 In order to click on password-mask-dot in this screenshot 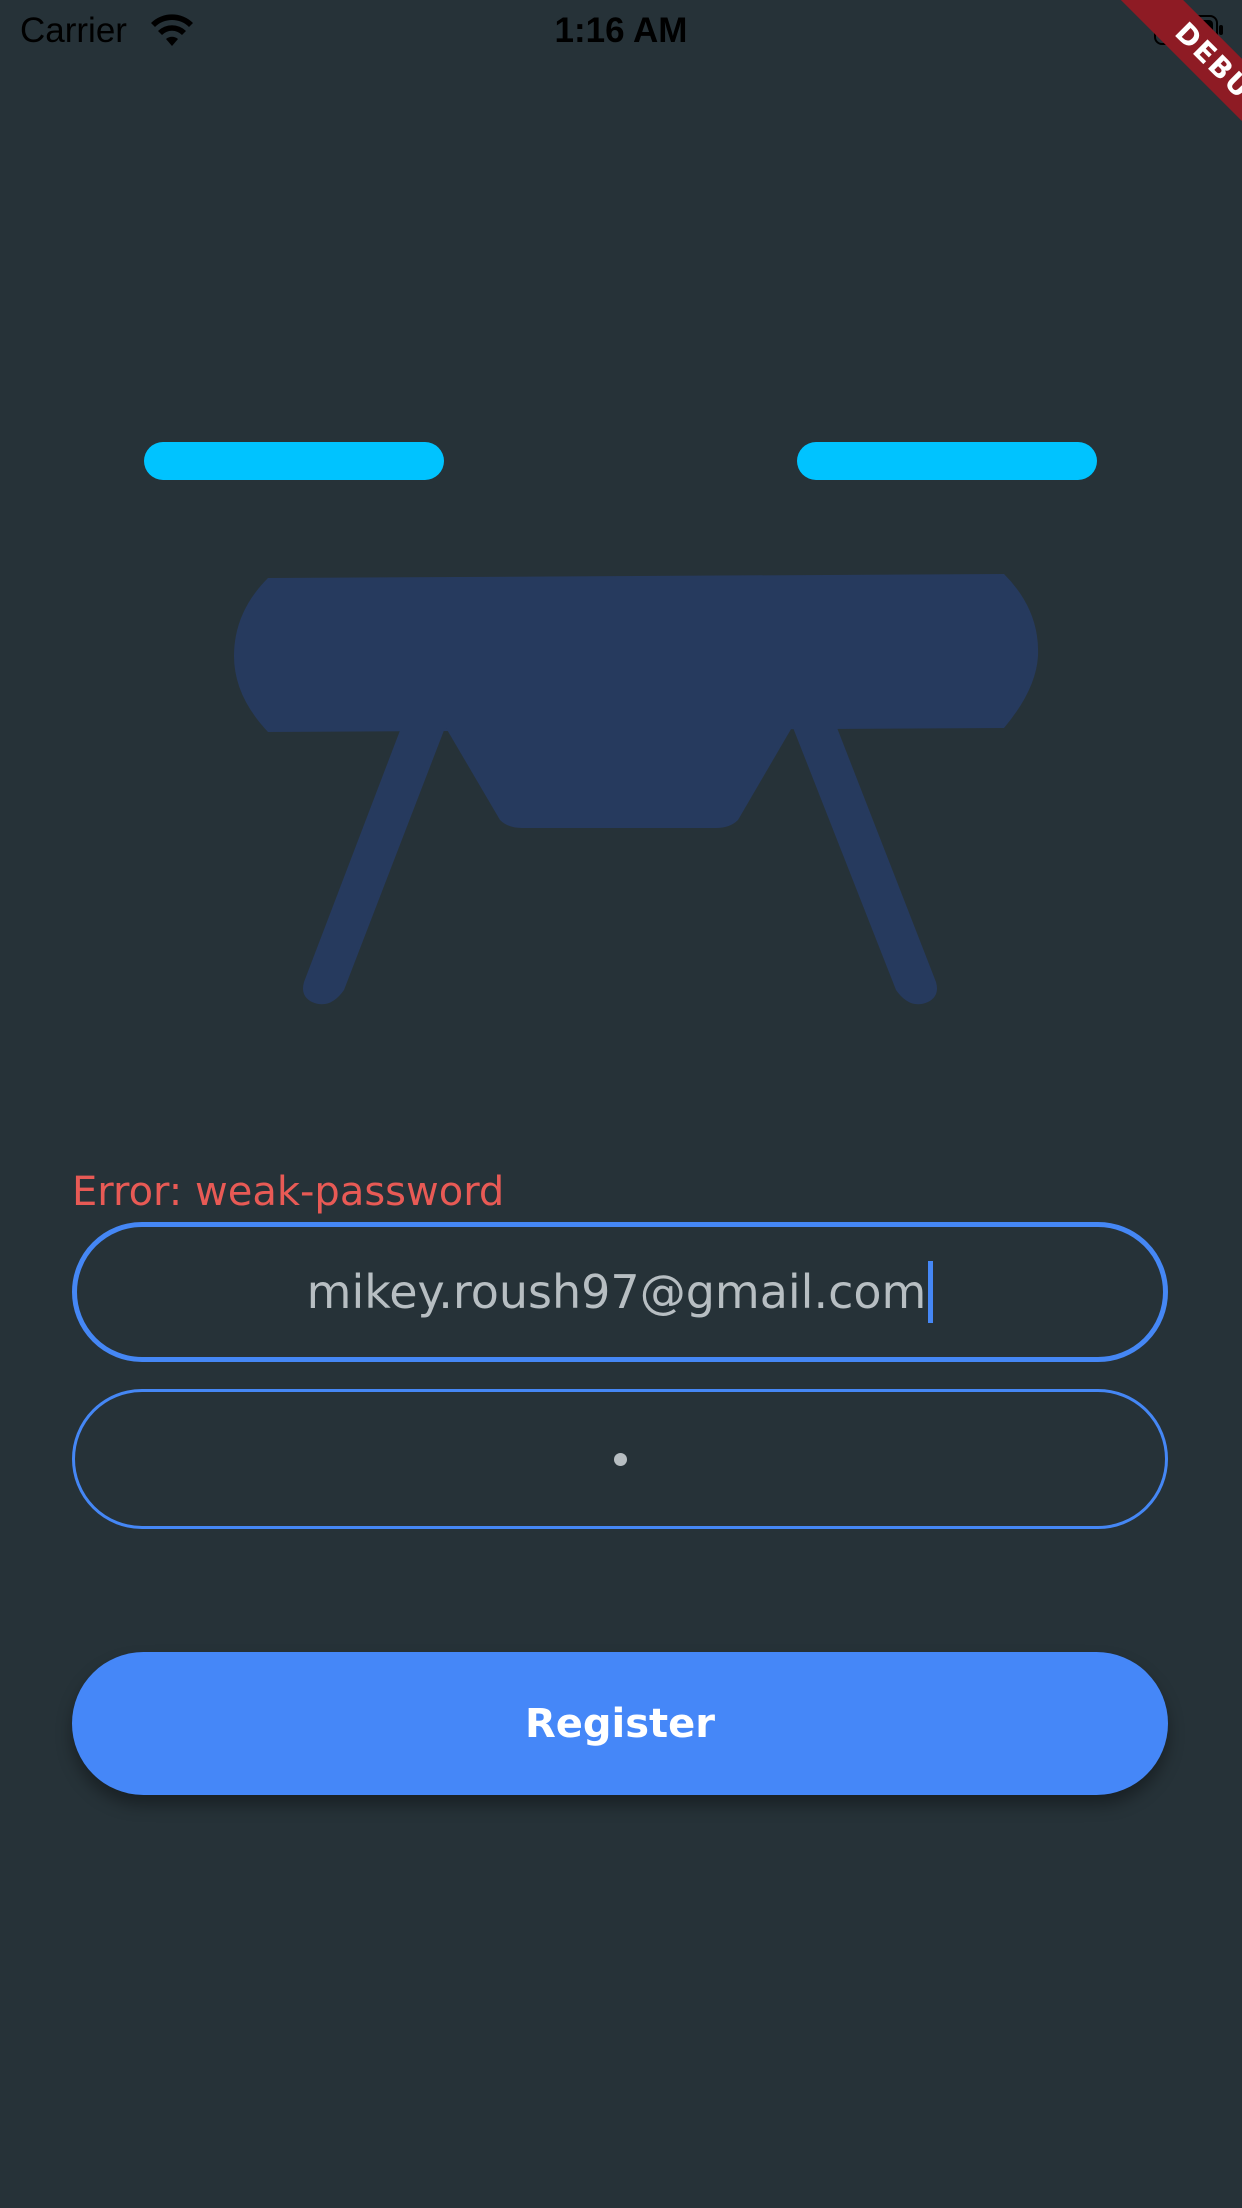, I will do `click(620, 1459)`.